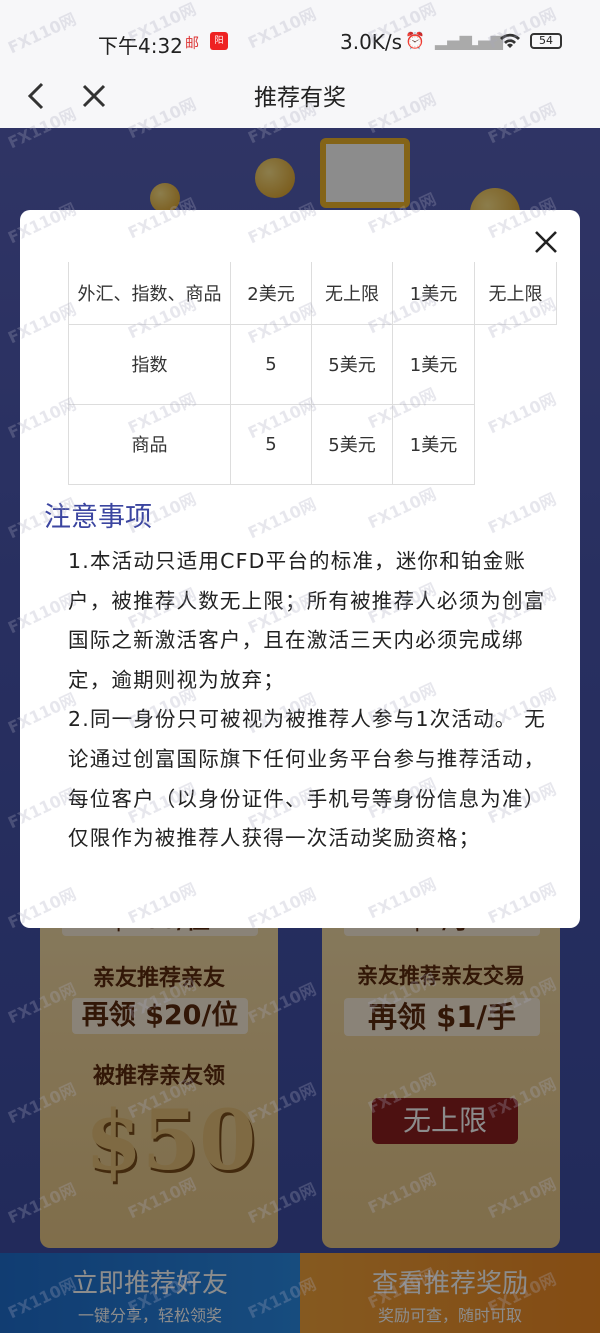  What do you see at coordinates (271, 293) in the screenshot?
I see `table-cell: 2美元` at bounding box center [271, 293].